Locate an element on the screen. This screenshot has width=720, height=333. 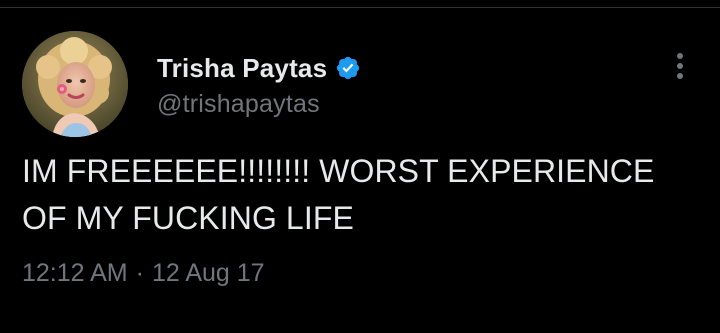
tweet-date: 12 Aug 17 is located at coordinates (208, 273).